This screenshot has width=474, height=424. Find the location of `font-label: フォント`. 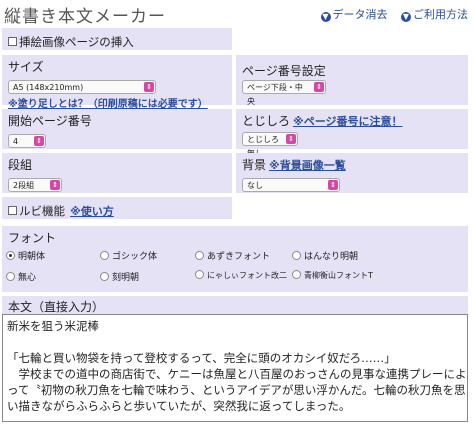

font-label: フォント is located at coordinates (32, 238).